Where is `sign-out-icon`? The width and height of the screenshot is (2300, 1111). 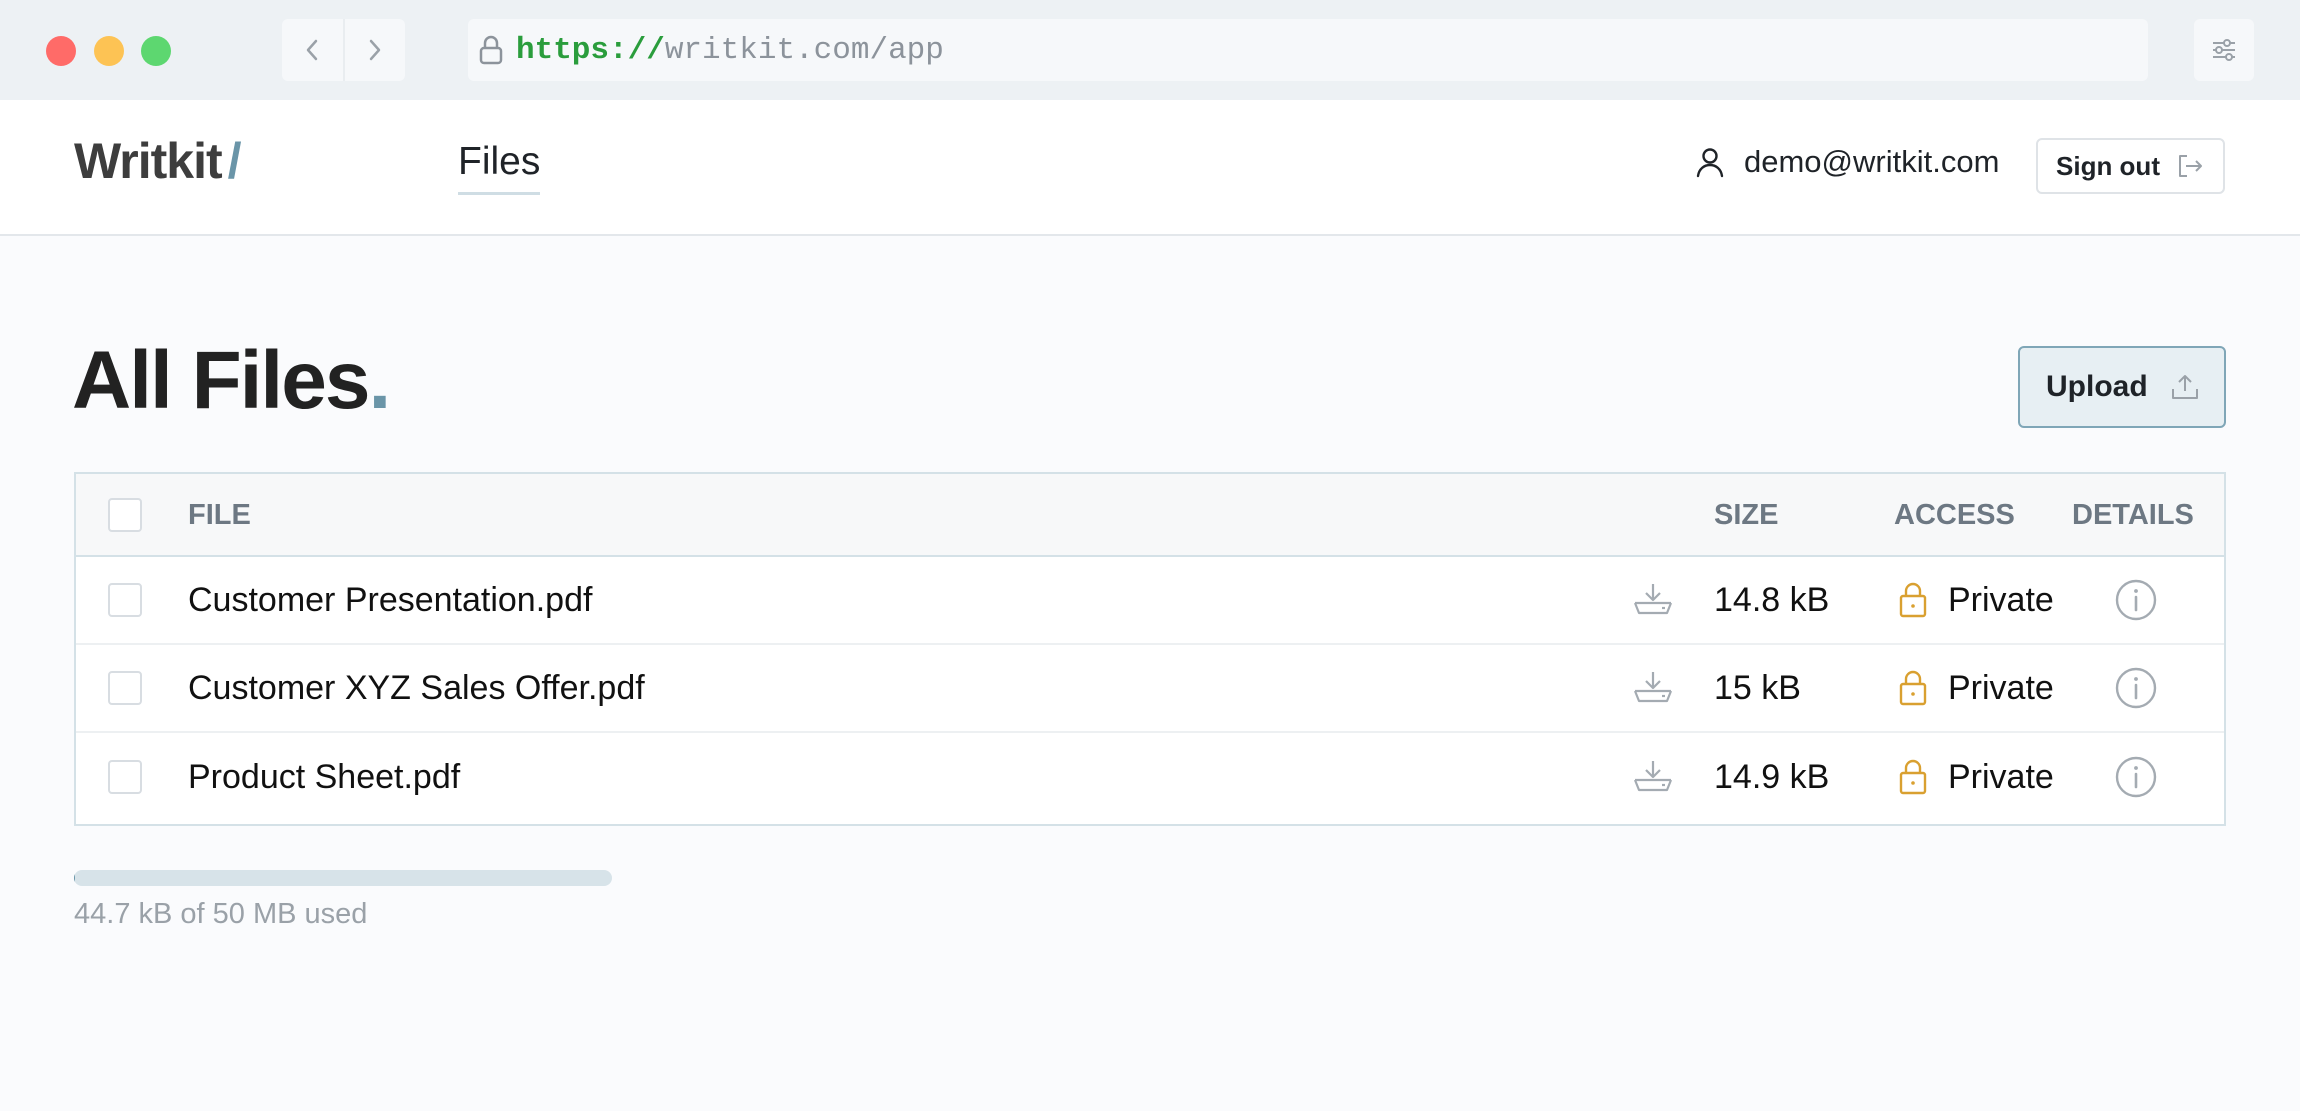 sign-out-icon is located at coordinates (2190, 166).